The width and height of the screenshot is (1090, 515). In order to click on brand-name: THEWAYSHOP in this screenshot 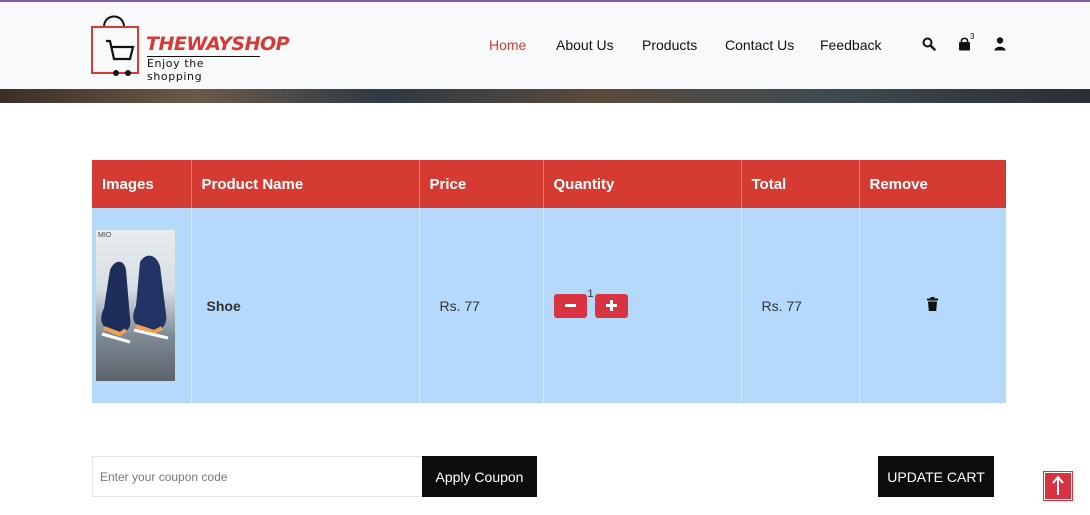, I will do `click(218, 44)`.